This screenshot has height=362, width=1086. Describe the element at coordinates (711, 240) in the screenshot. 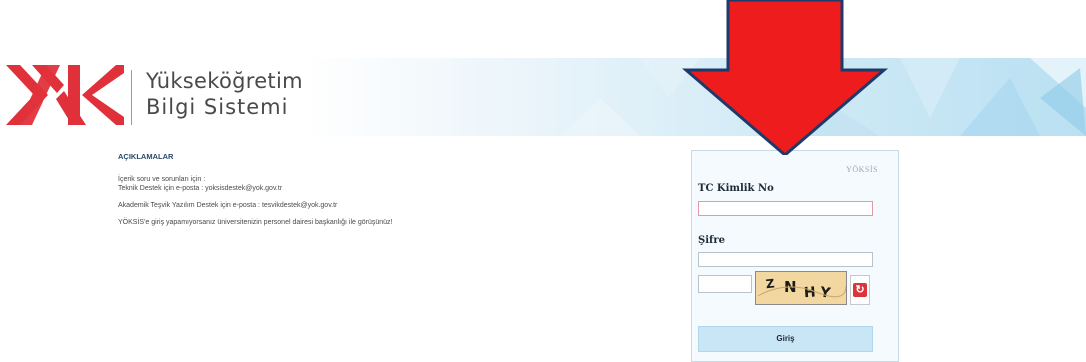

I see `password-label: Şifre` at that location.